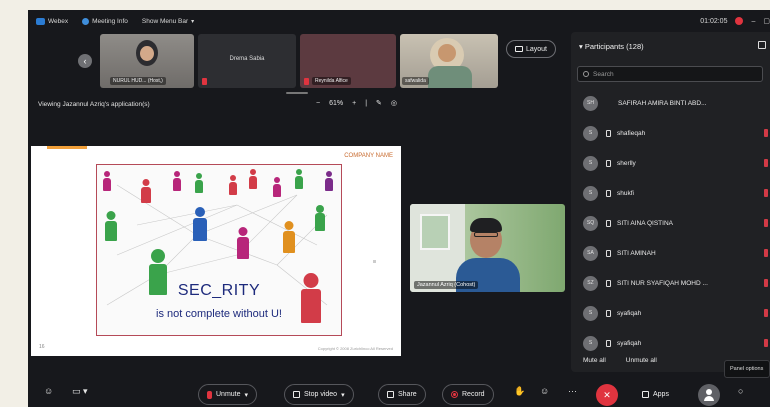 The width and height of the screenshot is (770, 407). Describe the element at coordinates (673, 193) in the screenshot. I see `participant-row: S shukfi` at that location.